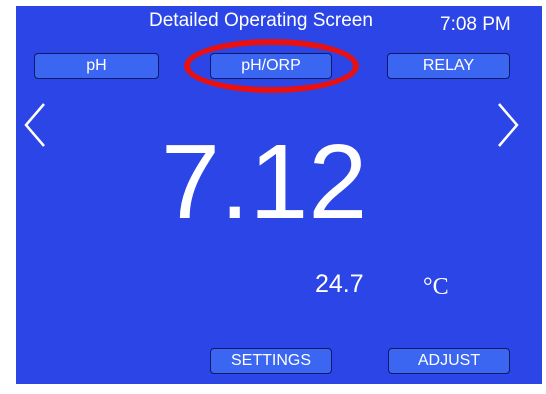 The image size is (546, 394). Describe the element at coordinates (264, 182) in the screenshot. I see `ph-reading-value: 7.12` at that location.